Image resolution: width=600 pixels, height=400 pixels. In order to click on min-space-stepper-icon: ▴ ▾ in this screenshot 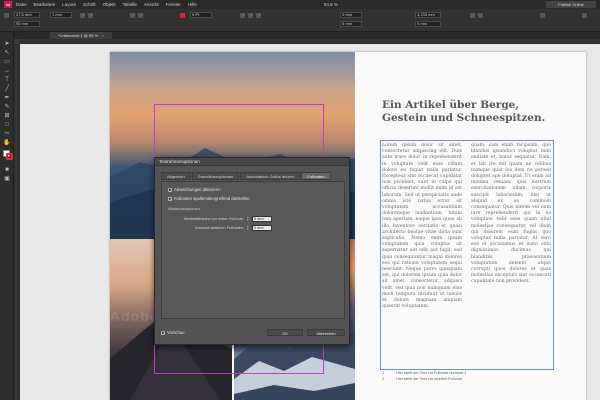, I will do `click(248, 219)`.